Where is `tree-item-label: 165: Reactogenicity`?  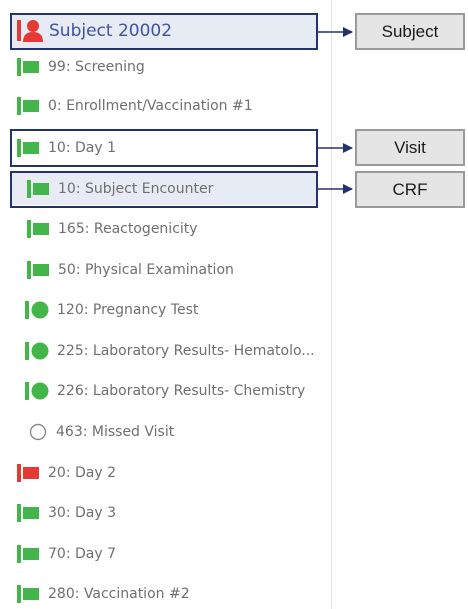
tree-item-label: 165: Reactogenicity is located at coordinates (128, 229).